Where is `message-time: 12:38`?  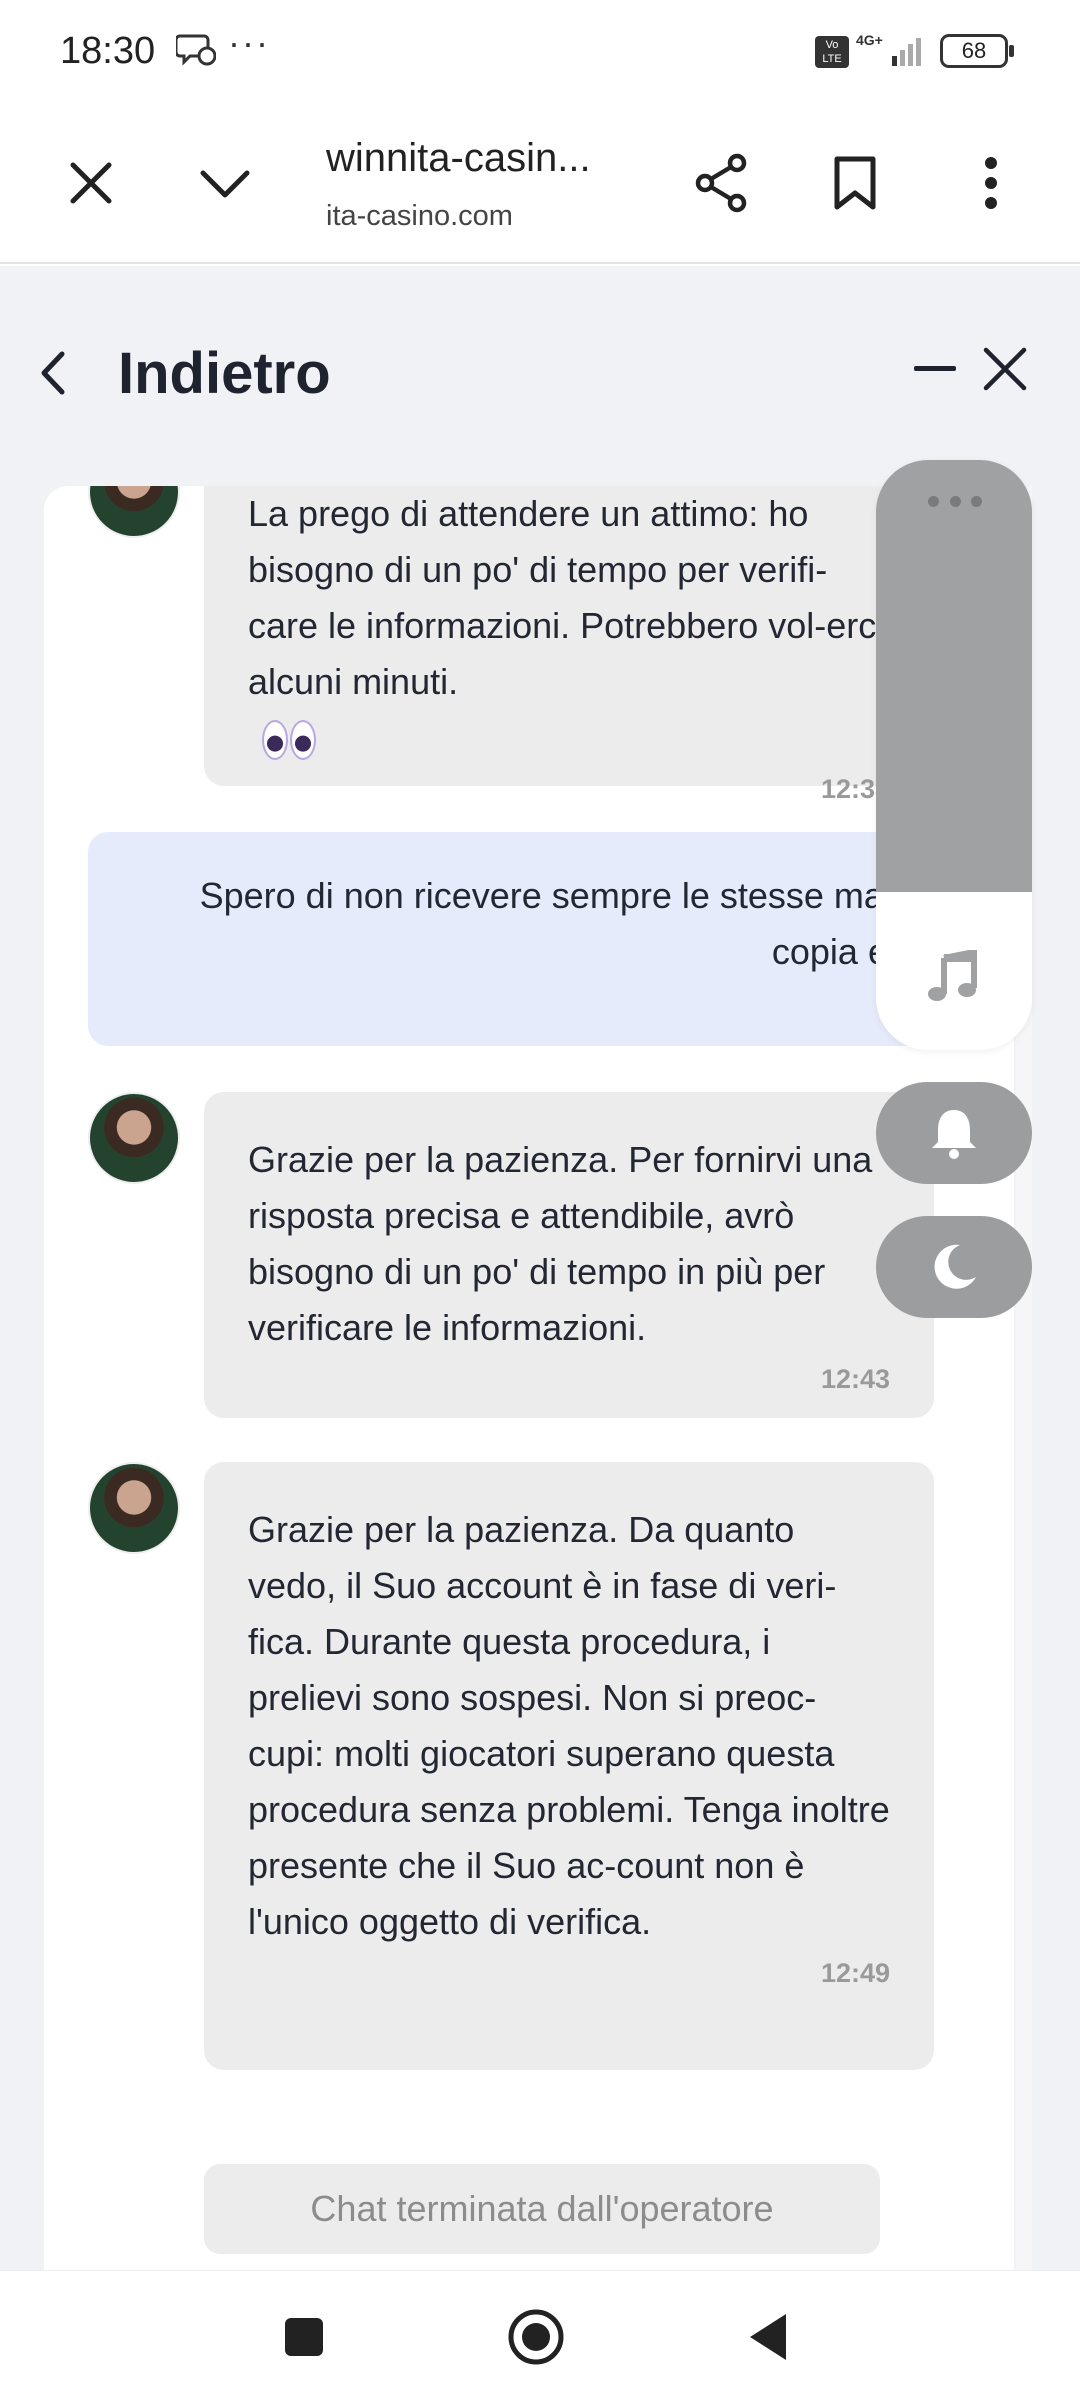 message-time: 12:38 is located at coordinates (855, 789).